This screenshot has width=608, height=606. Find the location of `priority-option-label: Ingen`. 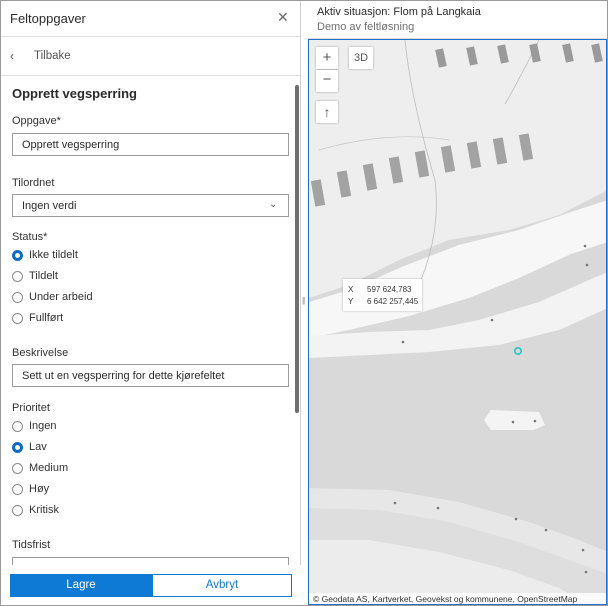

priority-option-label: Ingen is located at coordinates (43, 426).